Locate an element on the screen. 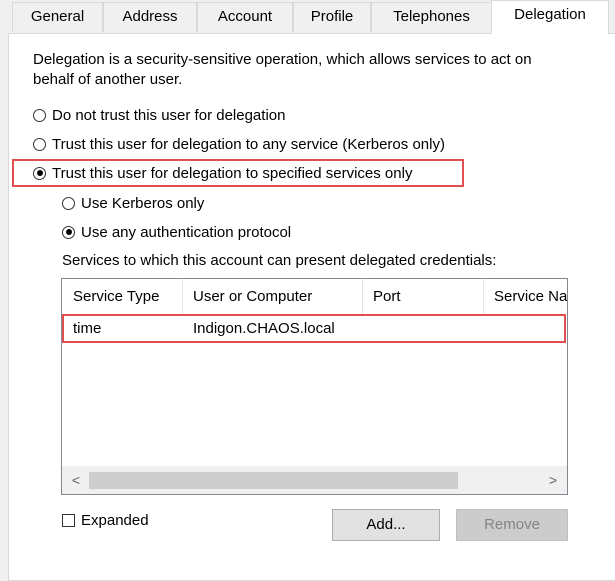 The width and height of the screenshot is (615, 581). option-any-protocol: Use any authentication protocol is located at coordinates (176, 232).